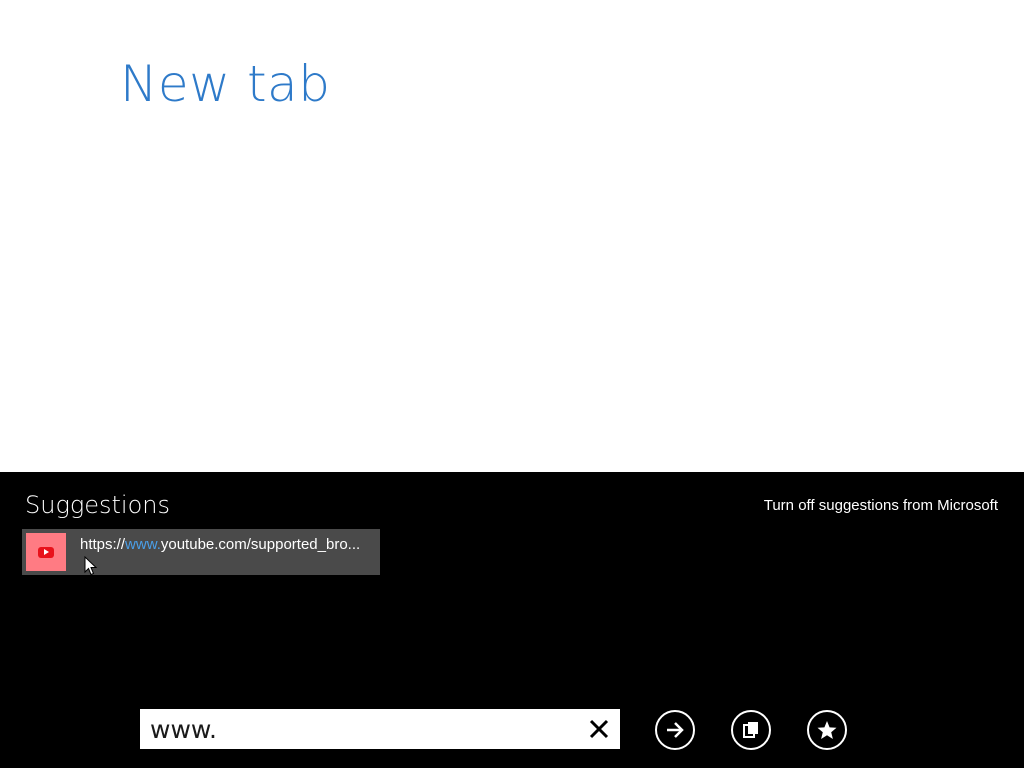 The image size is (1024, 768). I want to click on youtube-icon, so click(46, 552).